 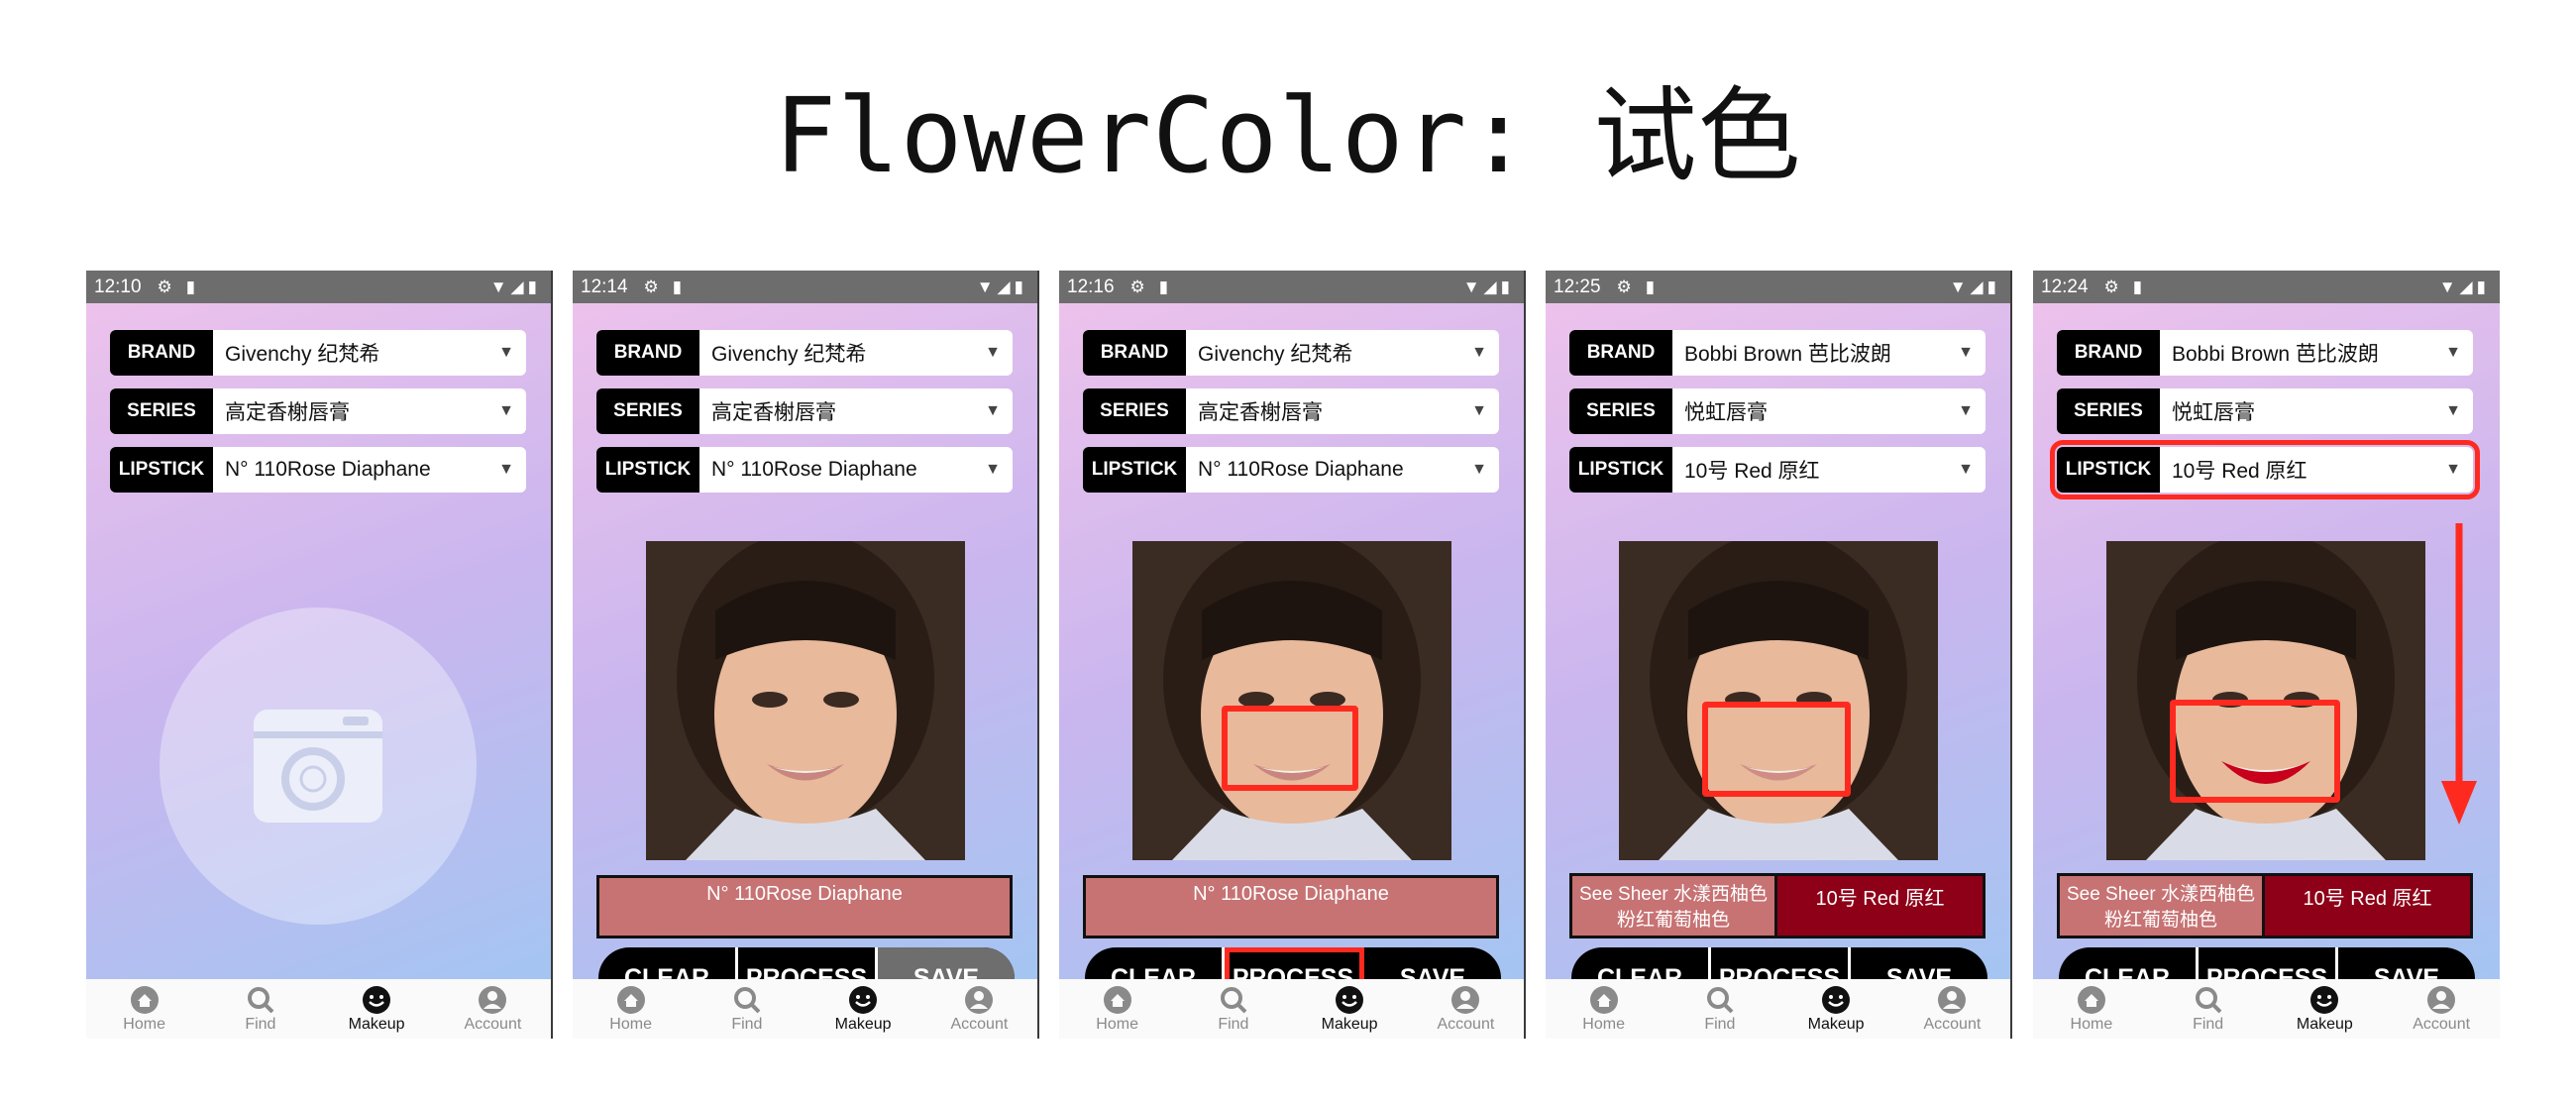 I want to click on swatch-current: 10号 Red 原红, so click(x=2369, y=905).